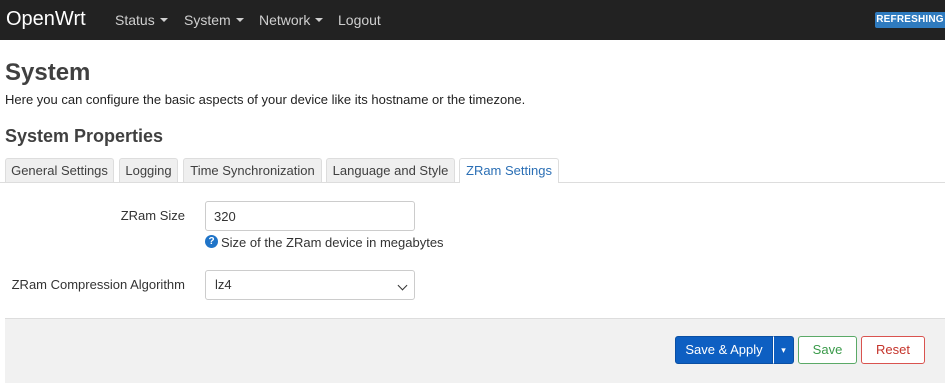 This screenshot has height=383, width=945. Describe the element at coordinates (207, 20) in the screenshot. I see `menu-system-label: System` at that location.